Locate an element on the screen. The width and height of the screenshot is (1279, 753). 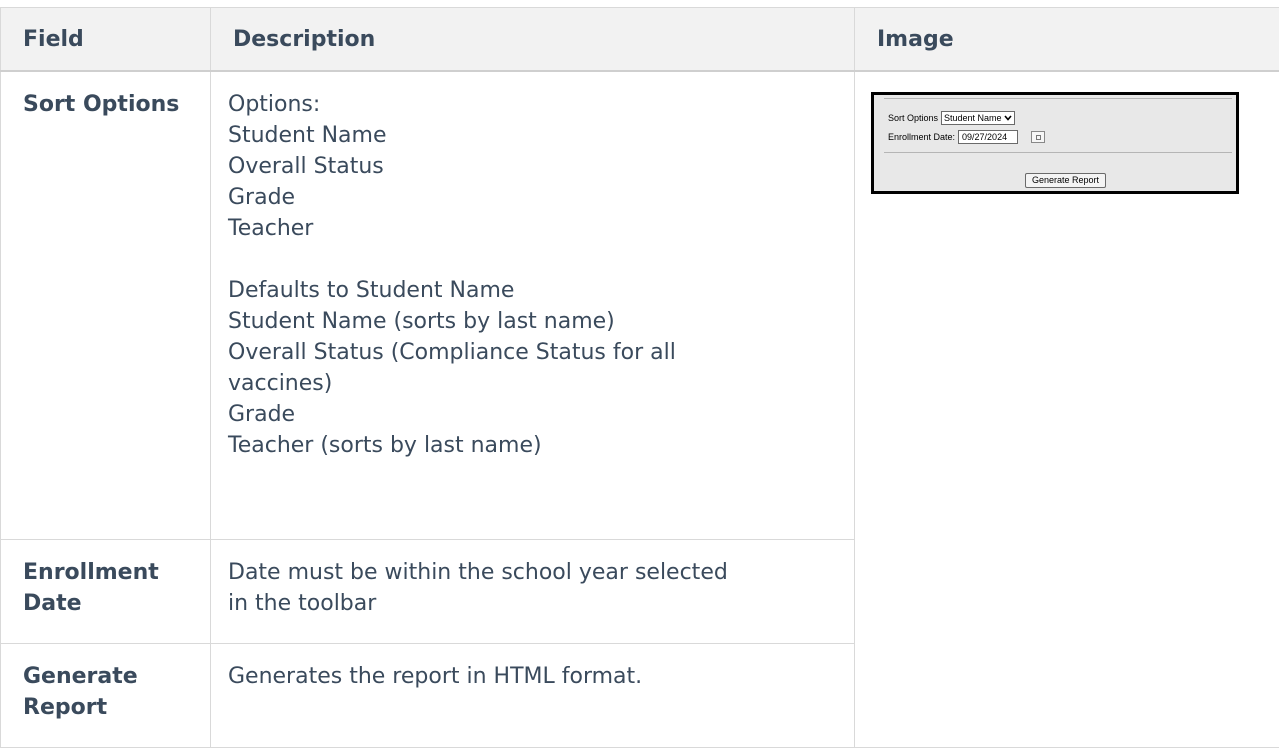
enrollment-date-row: Enrollment Date: 09/27/2024 is located at coordinates (967, 137).